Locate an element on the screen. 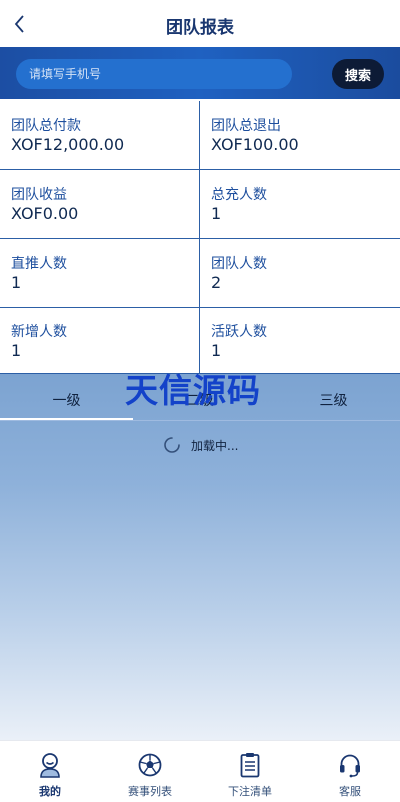 This screenshot has width=400, height=802. stat-value: XOF0.00 is located at coordinates (45, 213).